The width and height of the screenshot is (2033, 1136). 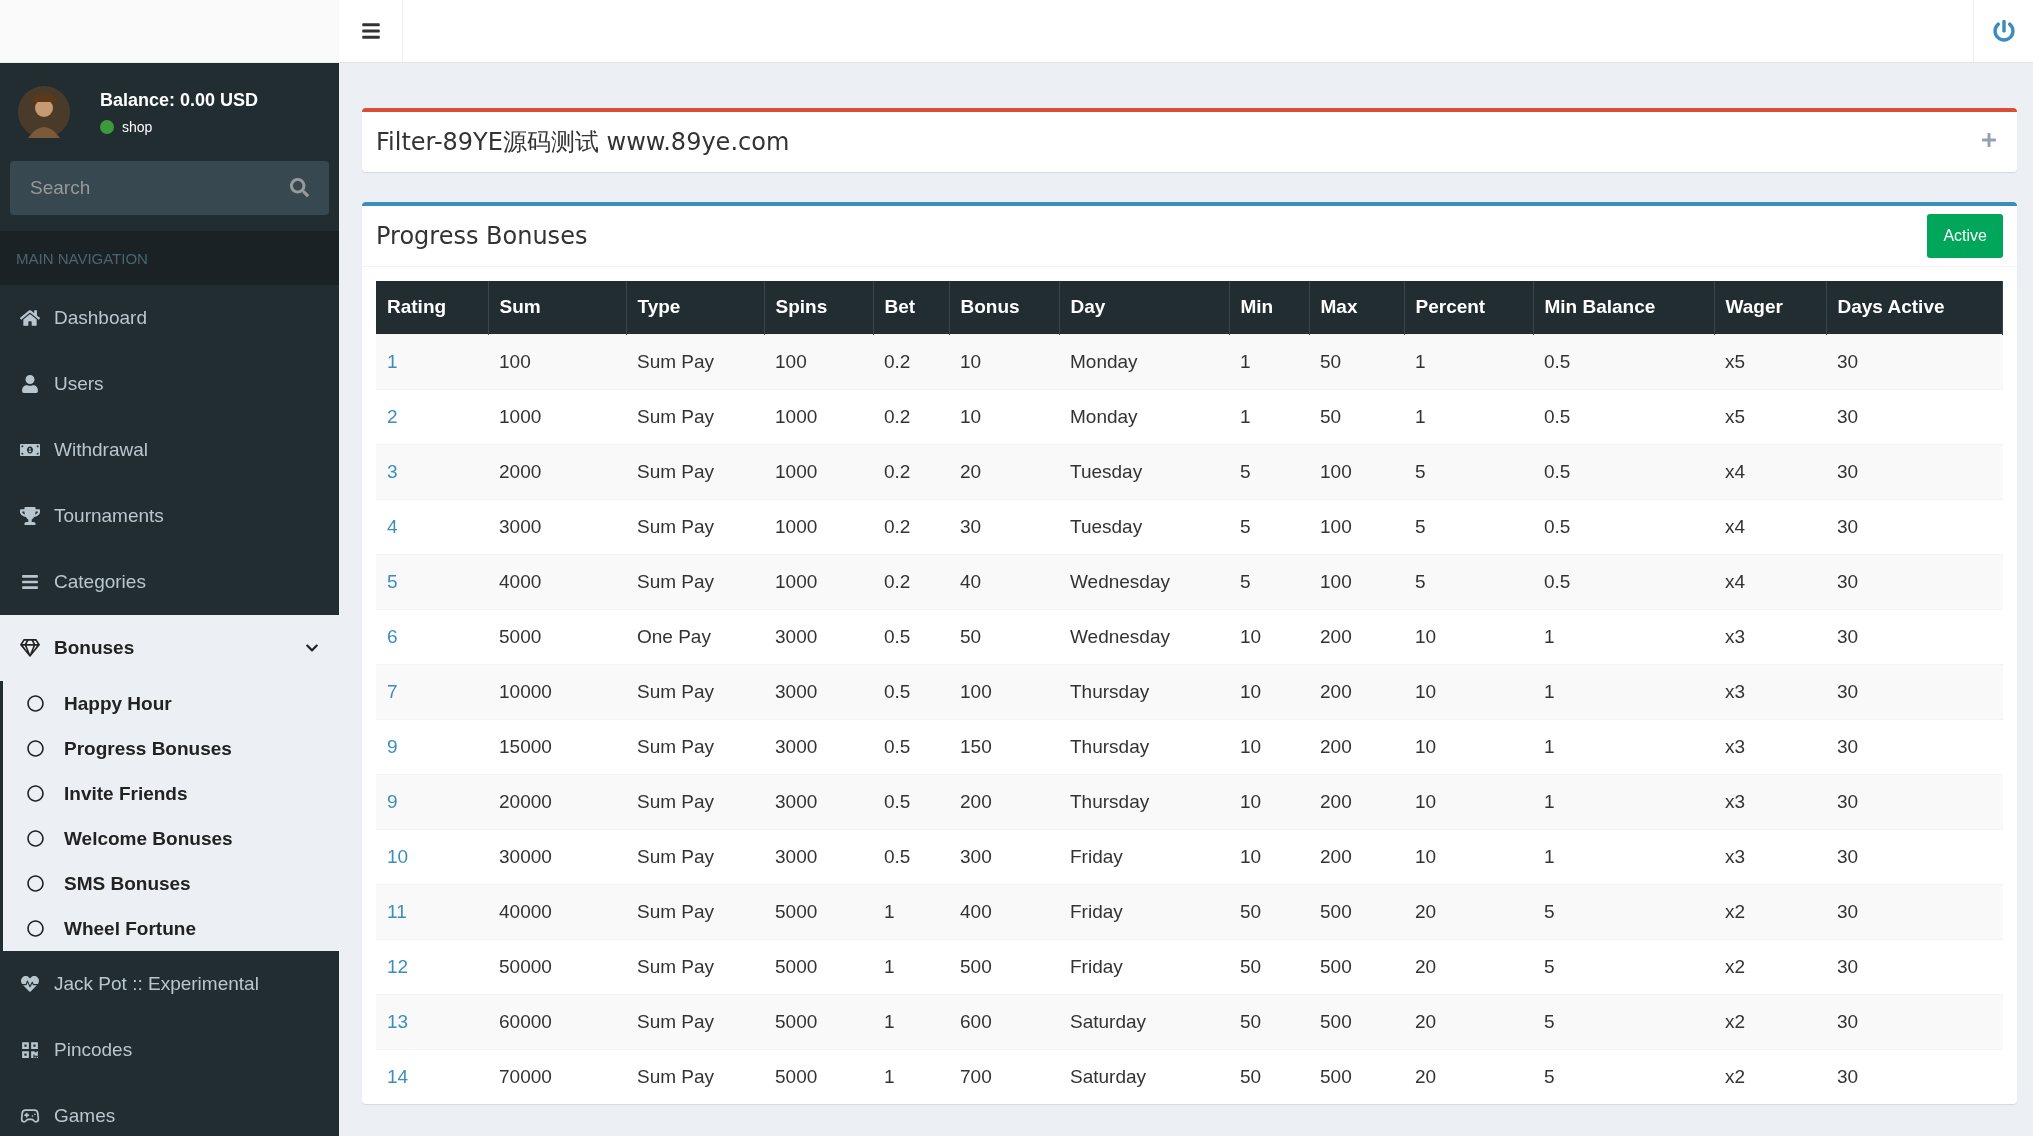 I want to click on table-cell: 100, so click(x=1356, y=471).